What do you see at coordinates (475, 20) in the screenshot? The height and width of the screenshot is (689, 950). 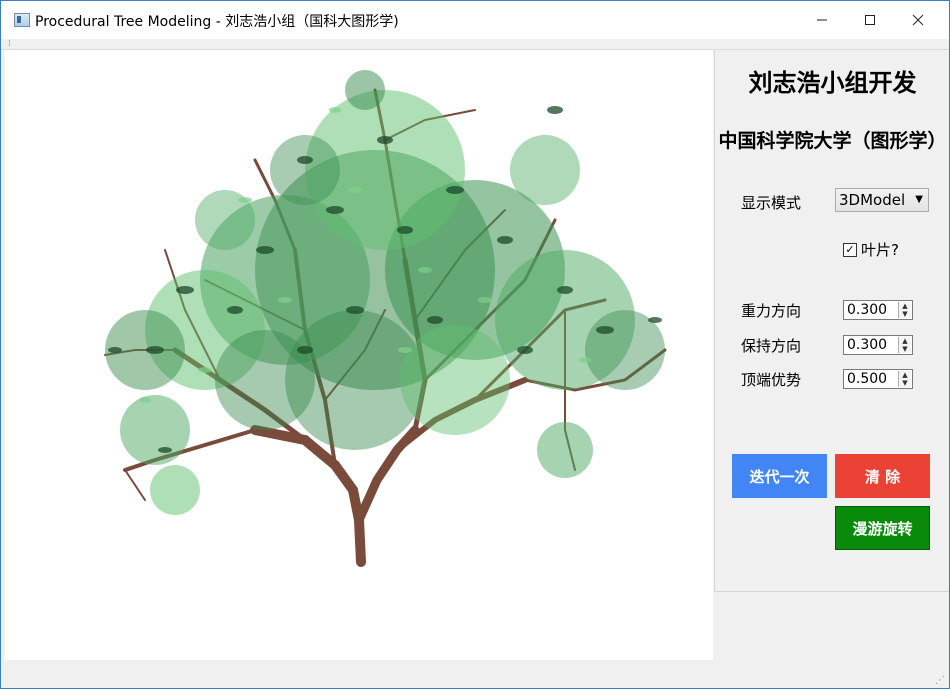 I see `title-bar: Procedural Tree Modeling - 刘志浩小组（国科大图形学)` at bounding box center [475, 20].